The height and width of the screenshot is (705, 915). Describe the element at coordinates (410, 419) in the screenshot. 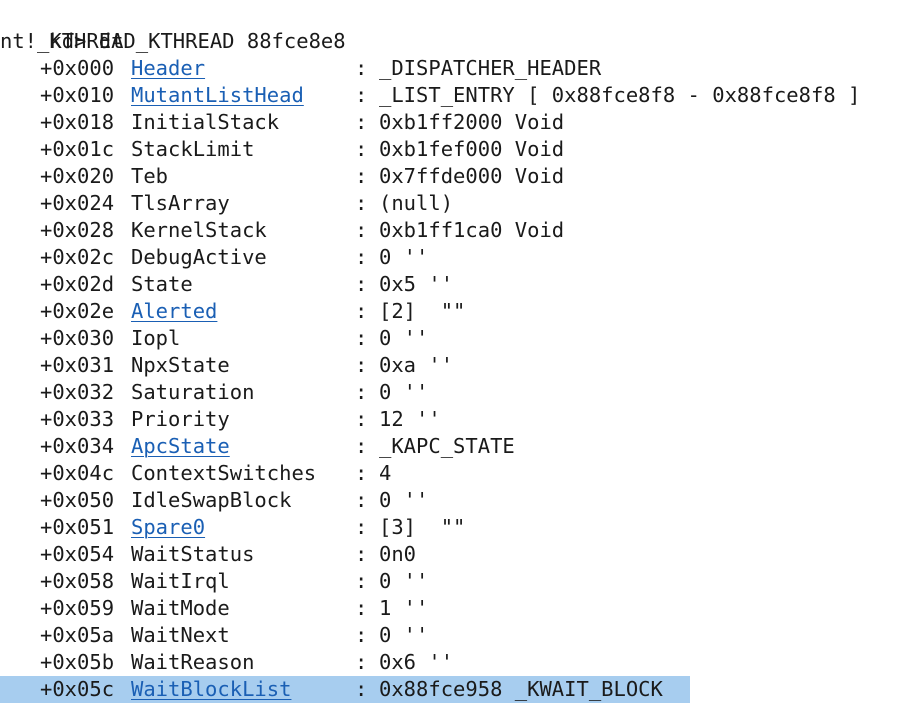

I see `field-value: 12 ''` at that location.